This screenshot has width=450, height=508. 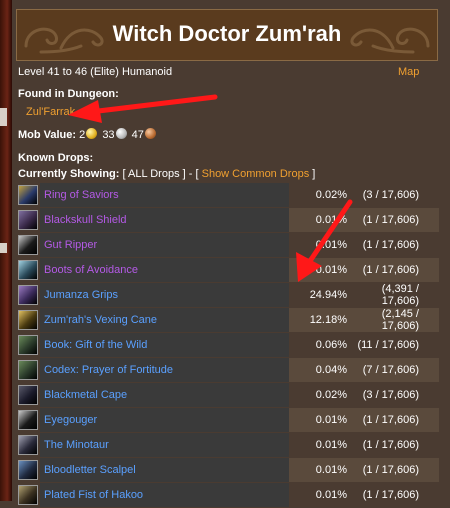 What do you see at coordinates (81, 295) in the screenshot?
I see `item-link: Jumanza Grips` at bounding box center [81, 295].